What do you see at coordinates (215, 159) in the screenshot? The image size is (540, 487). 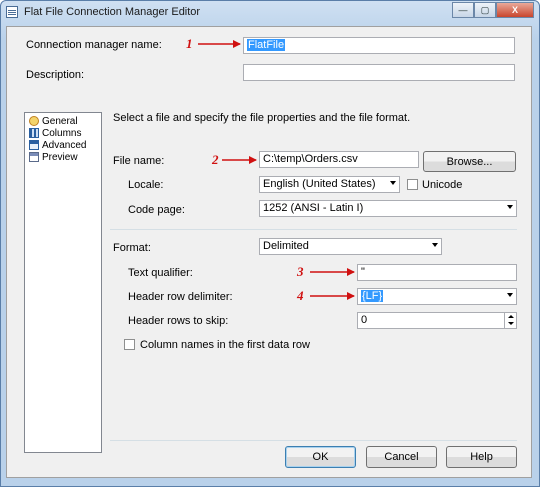 I see `annotation-number-2: 2` at bounding box center [215, 159].